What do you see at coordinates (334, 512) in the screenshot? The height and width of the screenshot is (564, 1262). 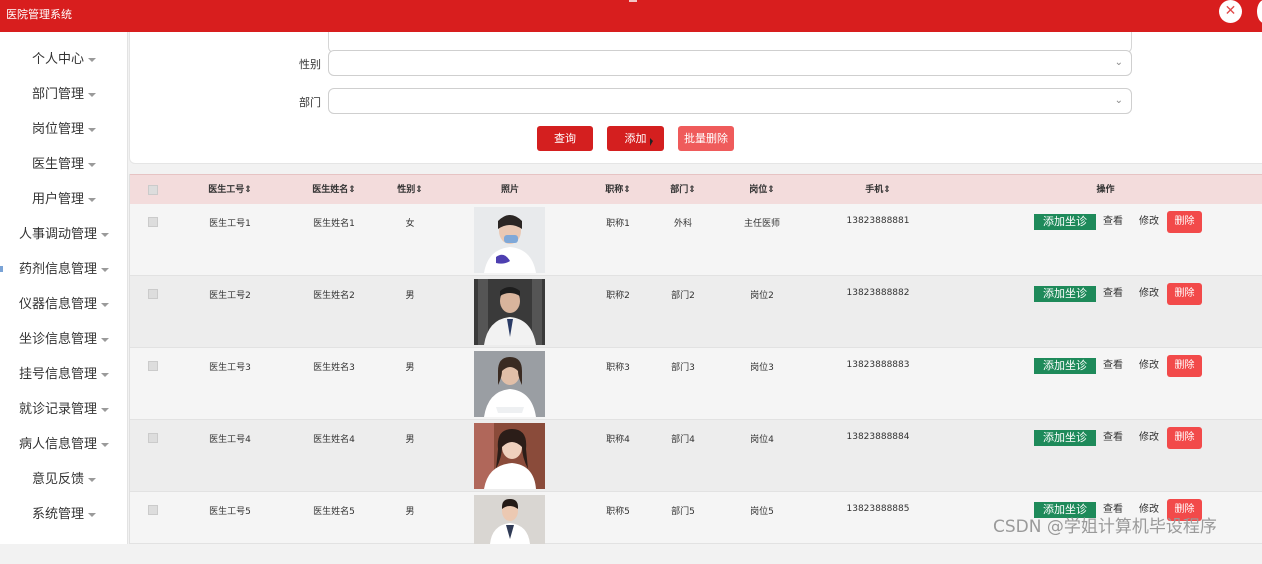 I see `cell-doctor-name: 医生姓名5` at bounding box center [334, 512].